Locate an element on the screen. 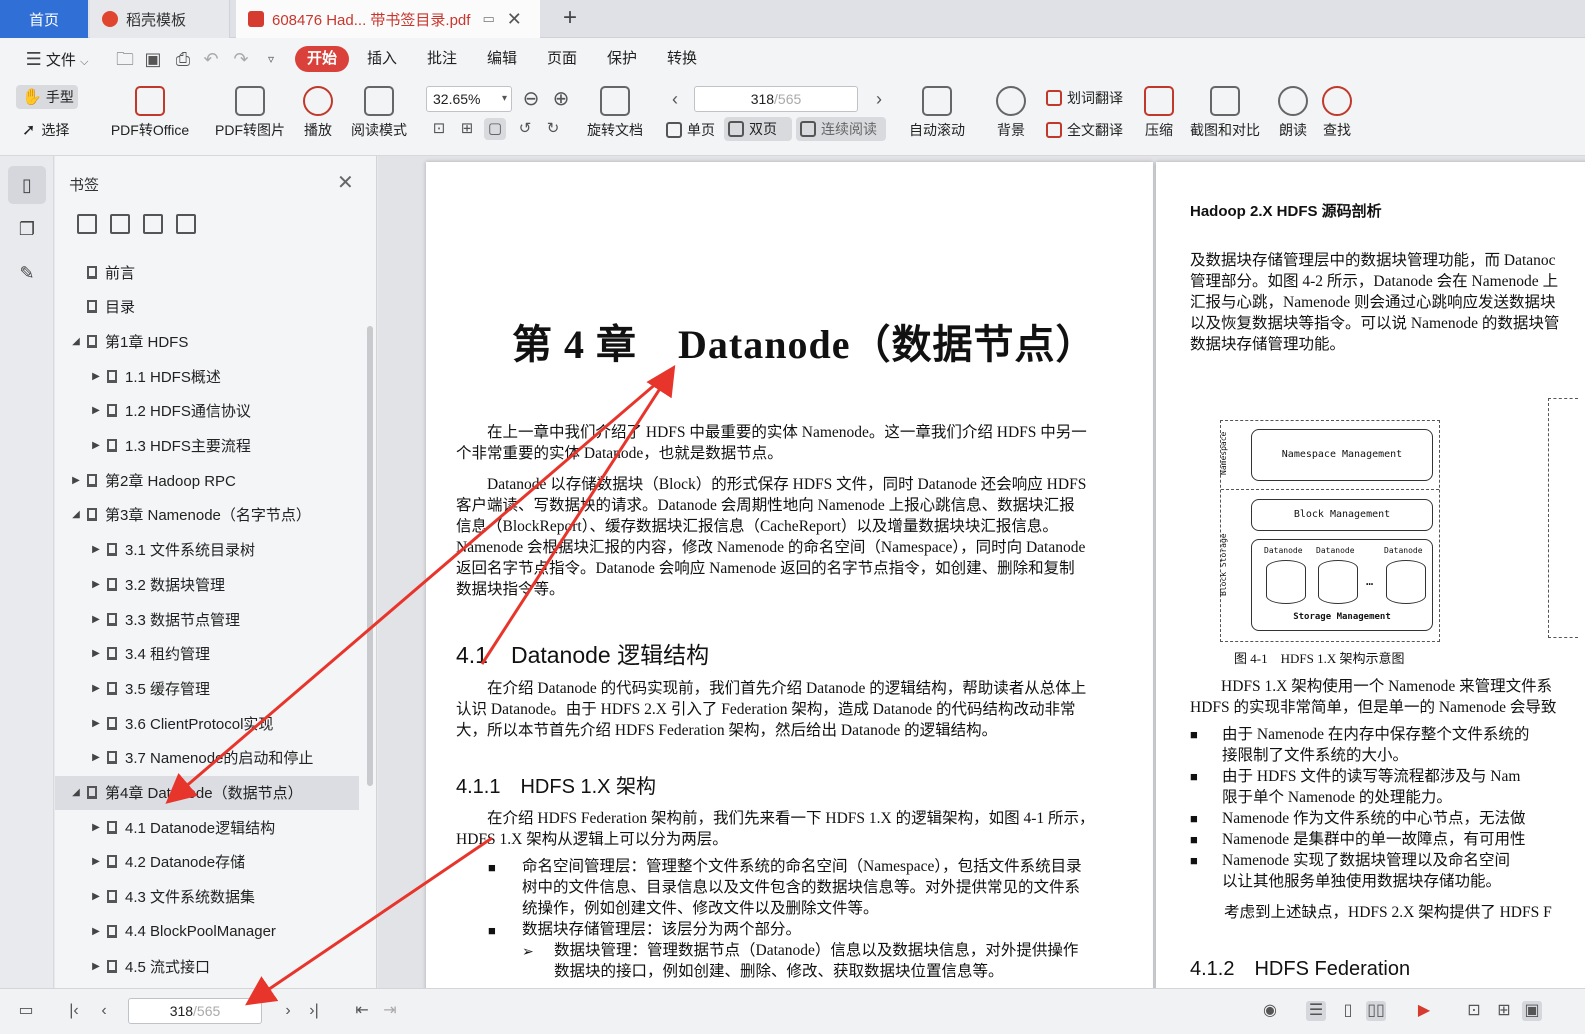 This screenshot has width=1585, height=1034. tab-document: 608476 Had... 带书签目录.pdf ▭ ✕ is located at coordinates (388, 19).